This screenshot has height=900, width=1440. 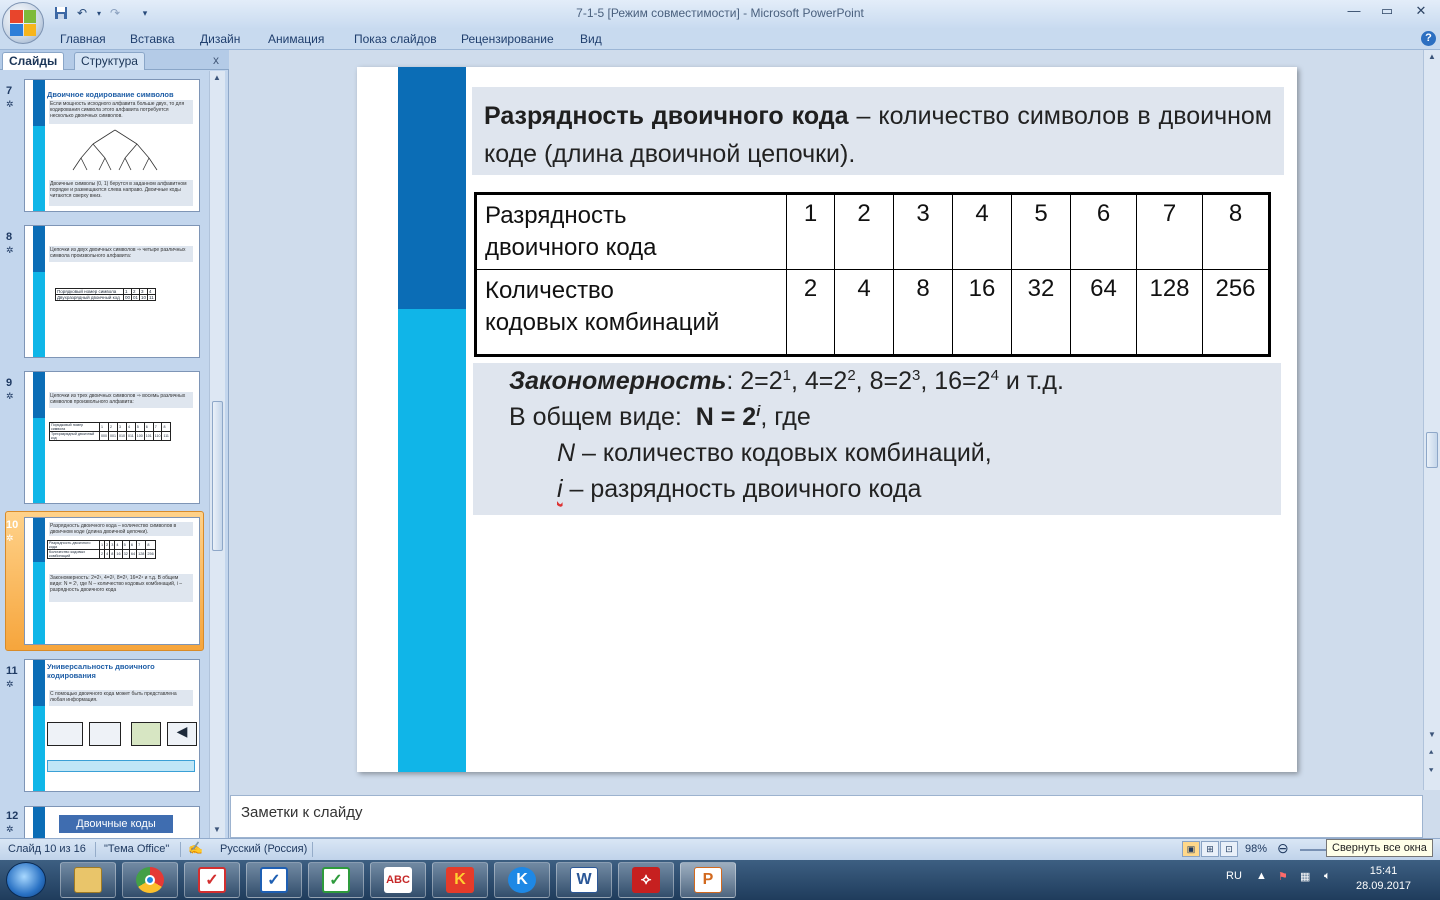 I want to click on tab-slides: Слайды, so click(x=33, y=61).